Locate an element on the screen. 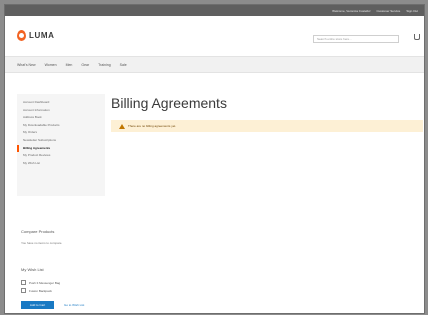 Image resolution: width=428 pixels, height=315 pixels. empty-notice-message: There are no billing agreements yet. is located at coordinates (267, 126).